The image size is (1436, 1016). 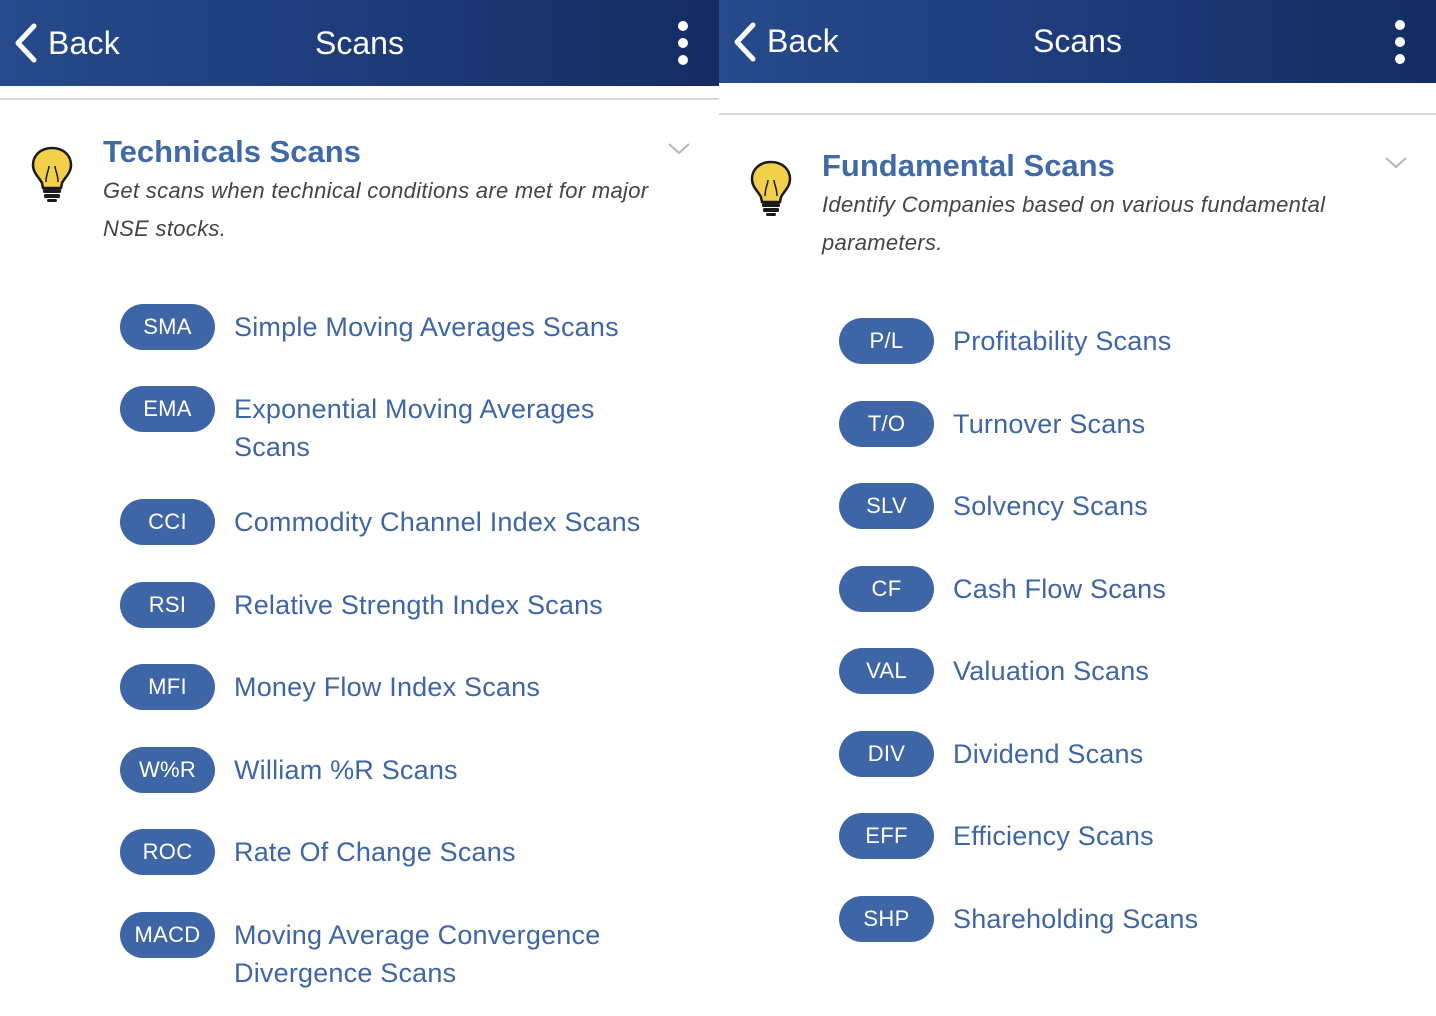 I want to click on scan-badge: T/O, so click(x=886, y=424).